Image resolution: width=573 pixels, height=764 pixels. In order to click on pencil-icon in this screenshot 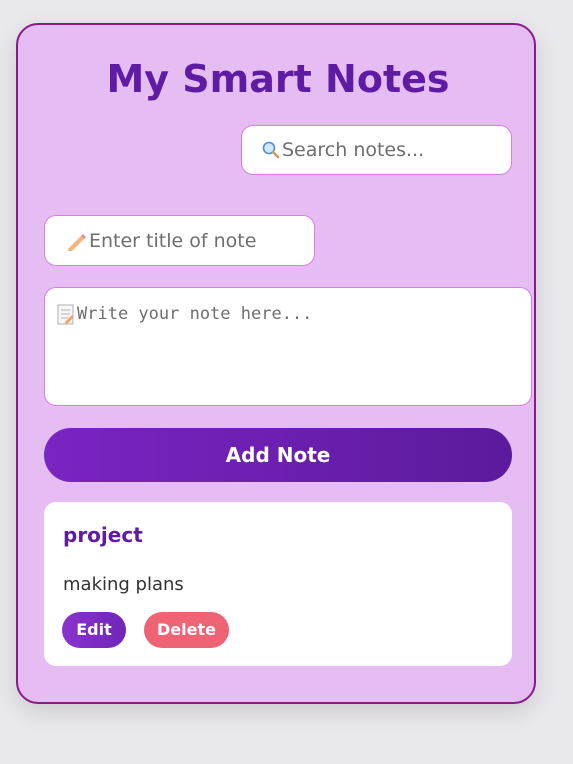, I will do `click(76, 241)`.